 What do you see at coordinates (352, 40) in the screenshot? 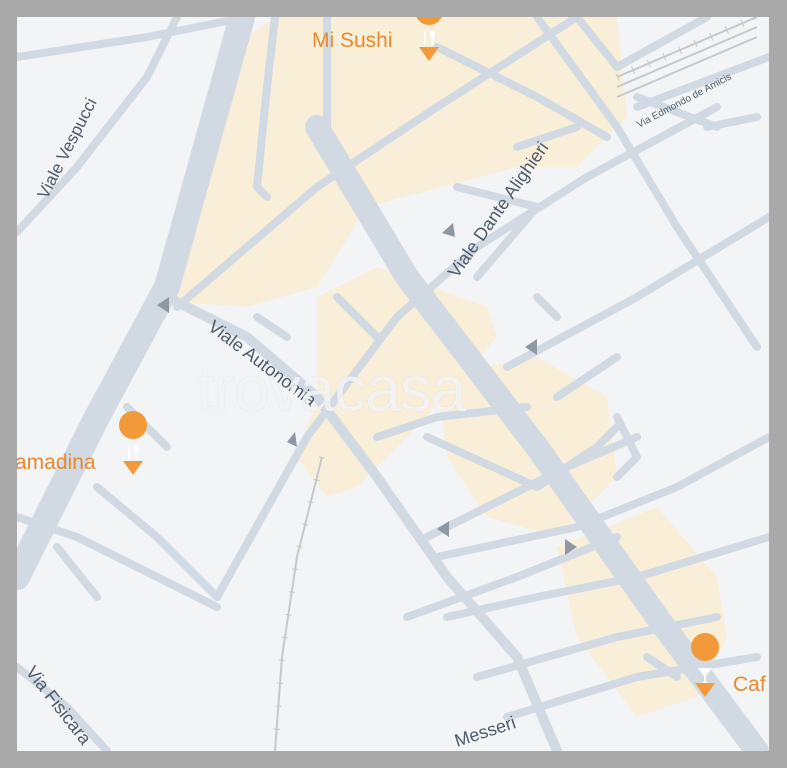
I see `poi-label: Mi Sushi` at bounding box center [352, 40].